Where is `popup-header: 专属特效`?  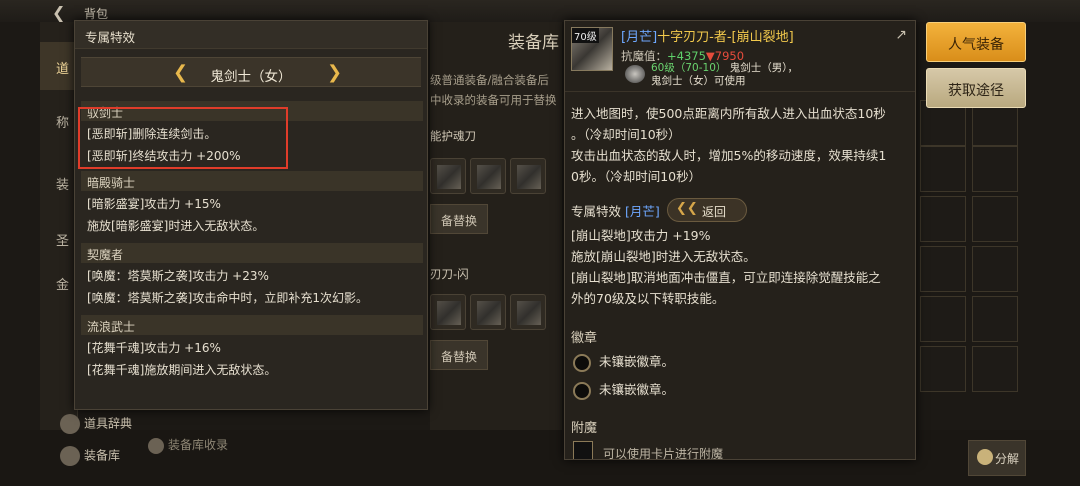 popup-header: 专属特效 is located at coordinates (251, 35).